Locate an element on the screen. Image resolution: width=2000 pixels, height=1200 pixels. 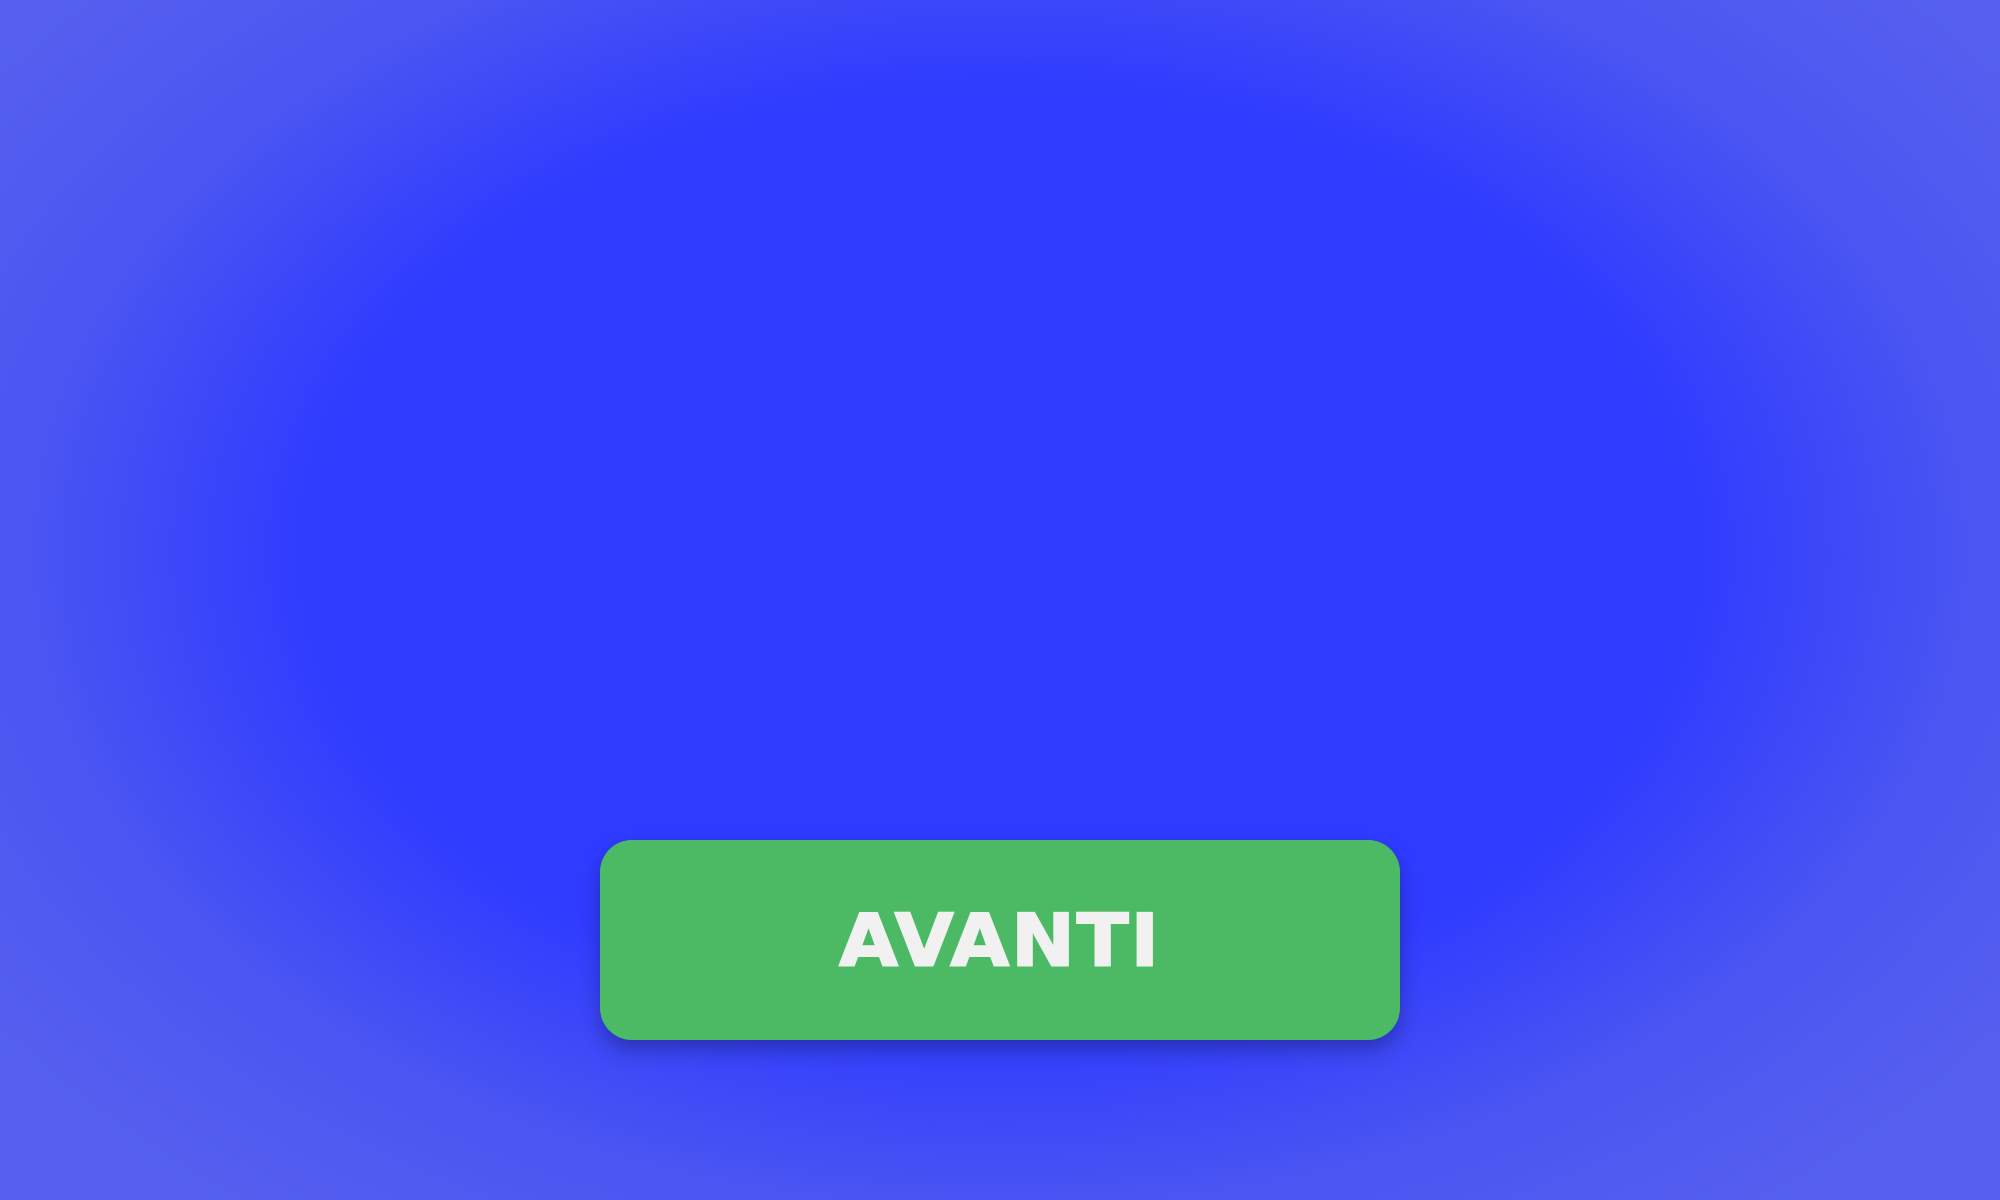
avanti-button-label: AVANTI is located at coordinates (999, 940).